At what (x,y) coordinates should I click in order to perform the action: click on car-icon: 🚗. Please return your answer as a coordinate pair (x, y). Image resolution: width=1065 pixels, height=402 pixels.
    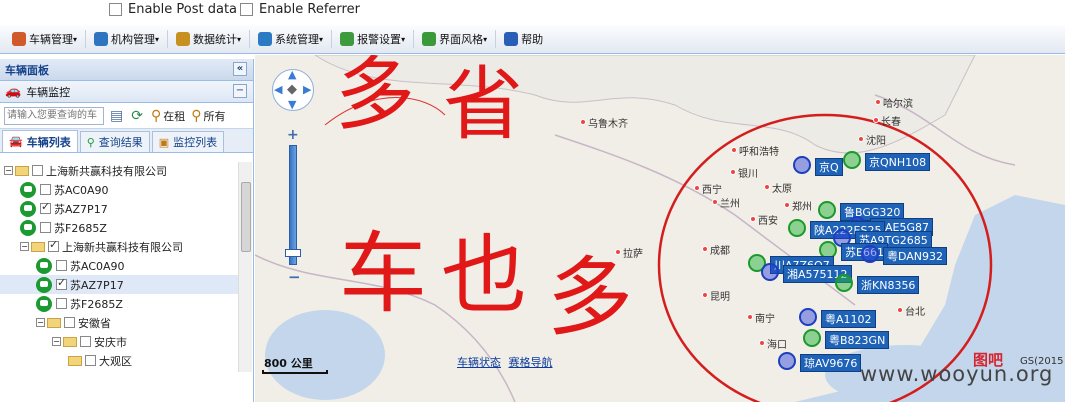
    Looking at the image, I should click on (13, 91).